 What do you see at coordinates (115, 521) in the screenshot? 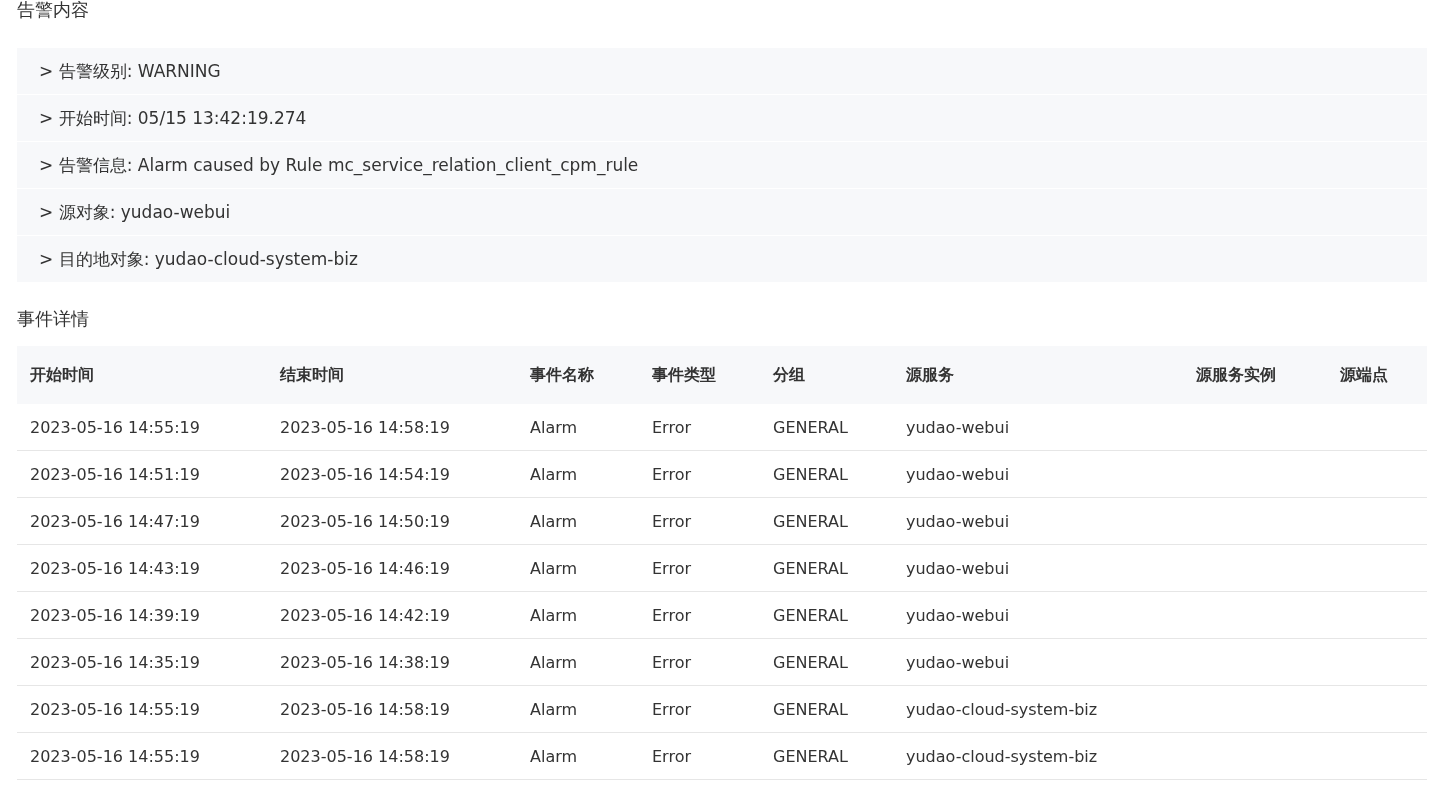
I see `table-cell: 2023-05-16 14:47:19` at bounding box center [115, 521].